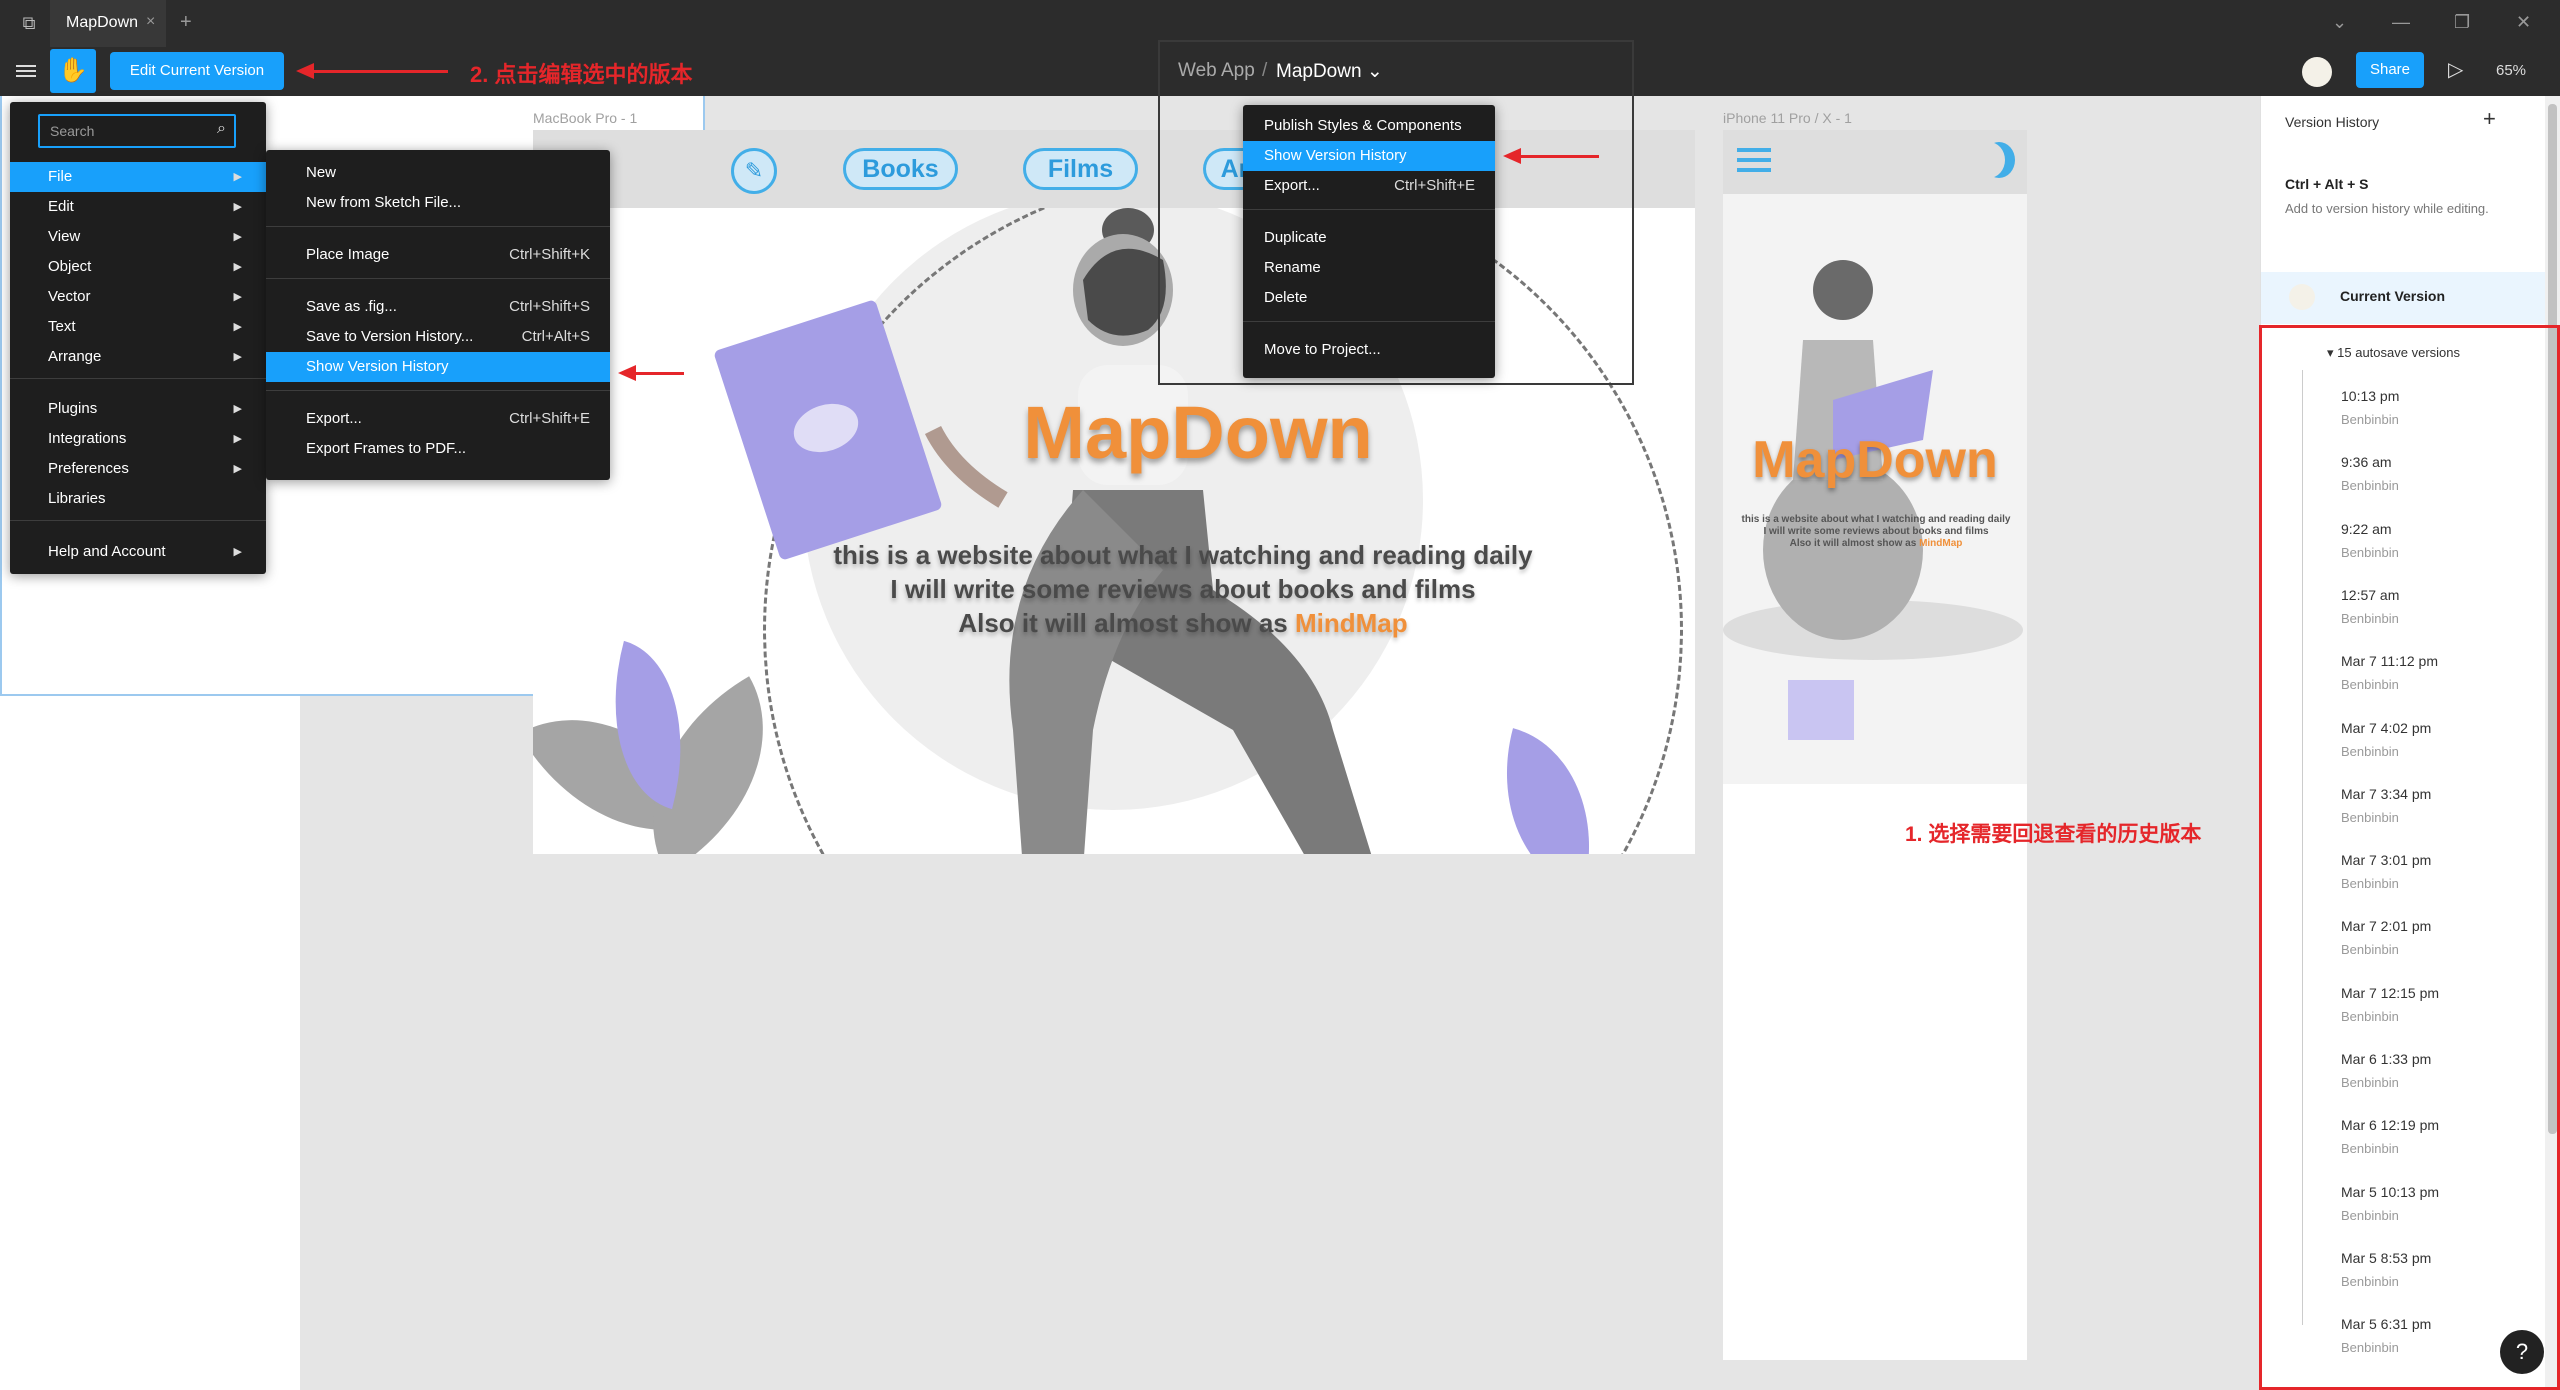 The width and height of the screenshot is (2560, 1390). Describe the element at coordinates (186, 22) in the screenshot. I see `new-tab-icon: +` at that location.